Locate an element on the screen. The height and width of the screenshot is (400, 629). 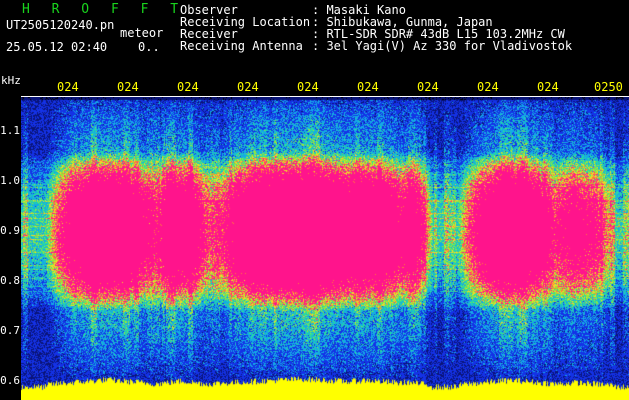
x-tick-label: 0250 is located at coordinates (608, 87).